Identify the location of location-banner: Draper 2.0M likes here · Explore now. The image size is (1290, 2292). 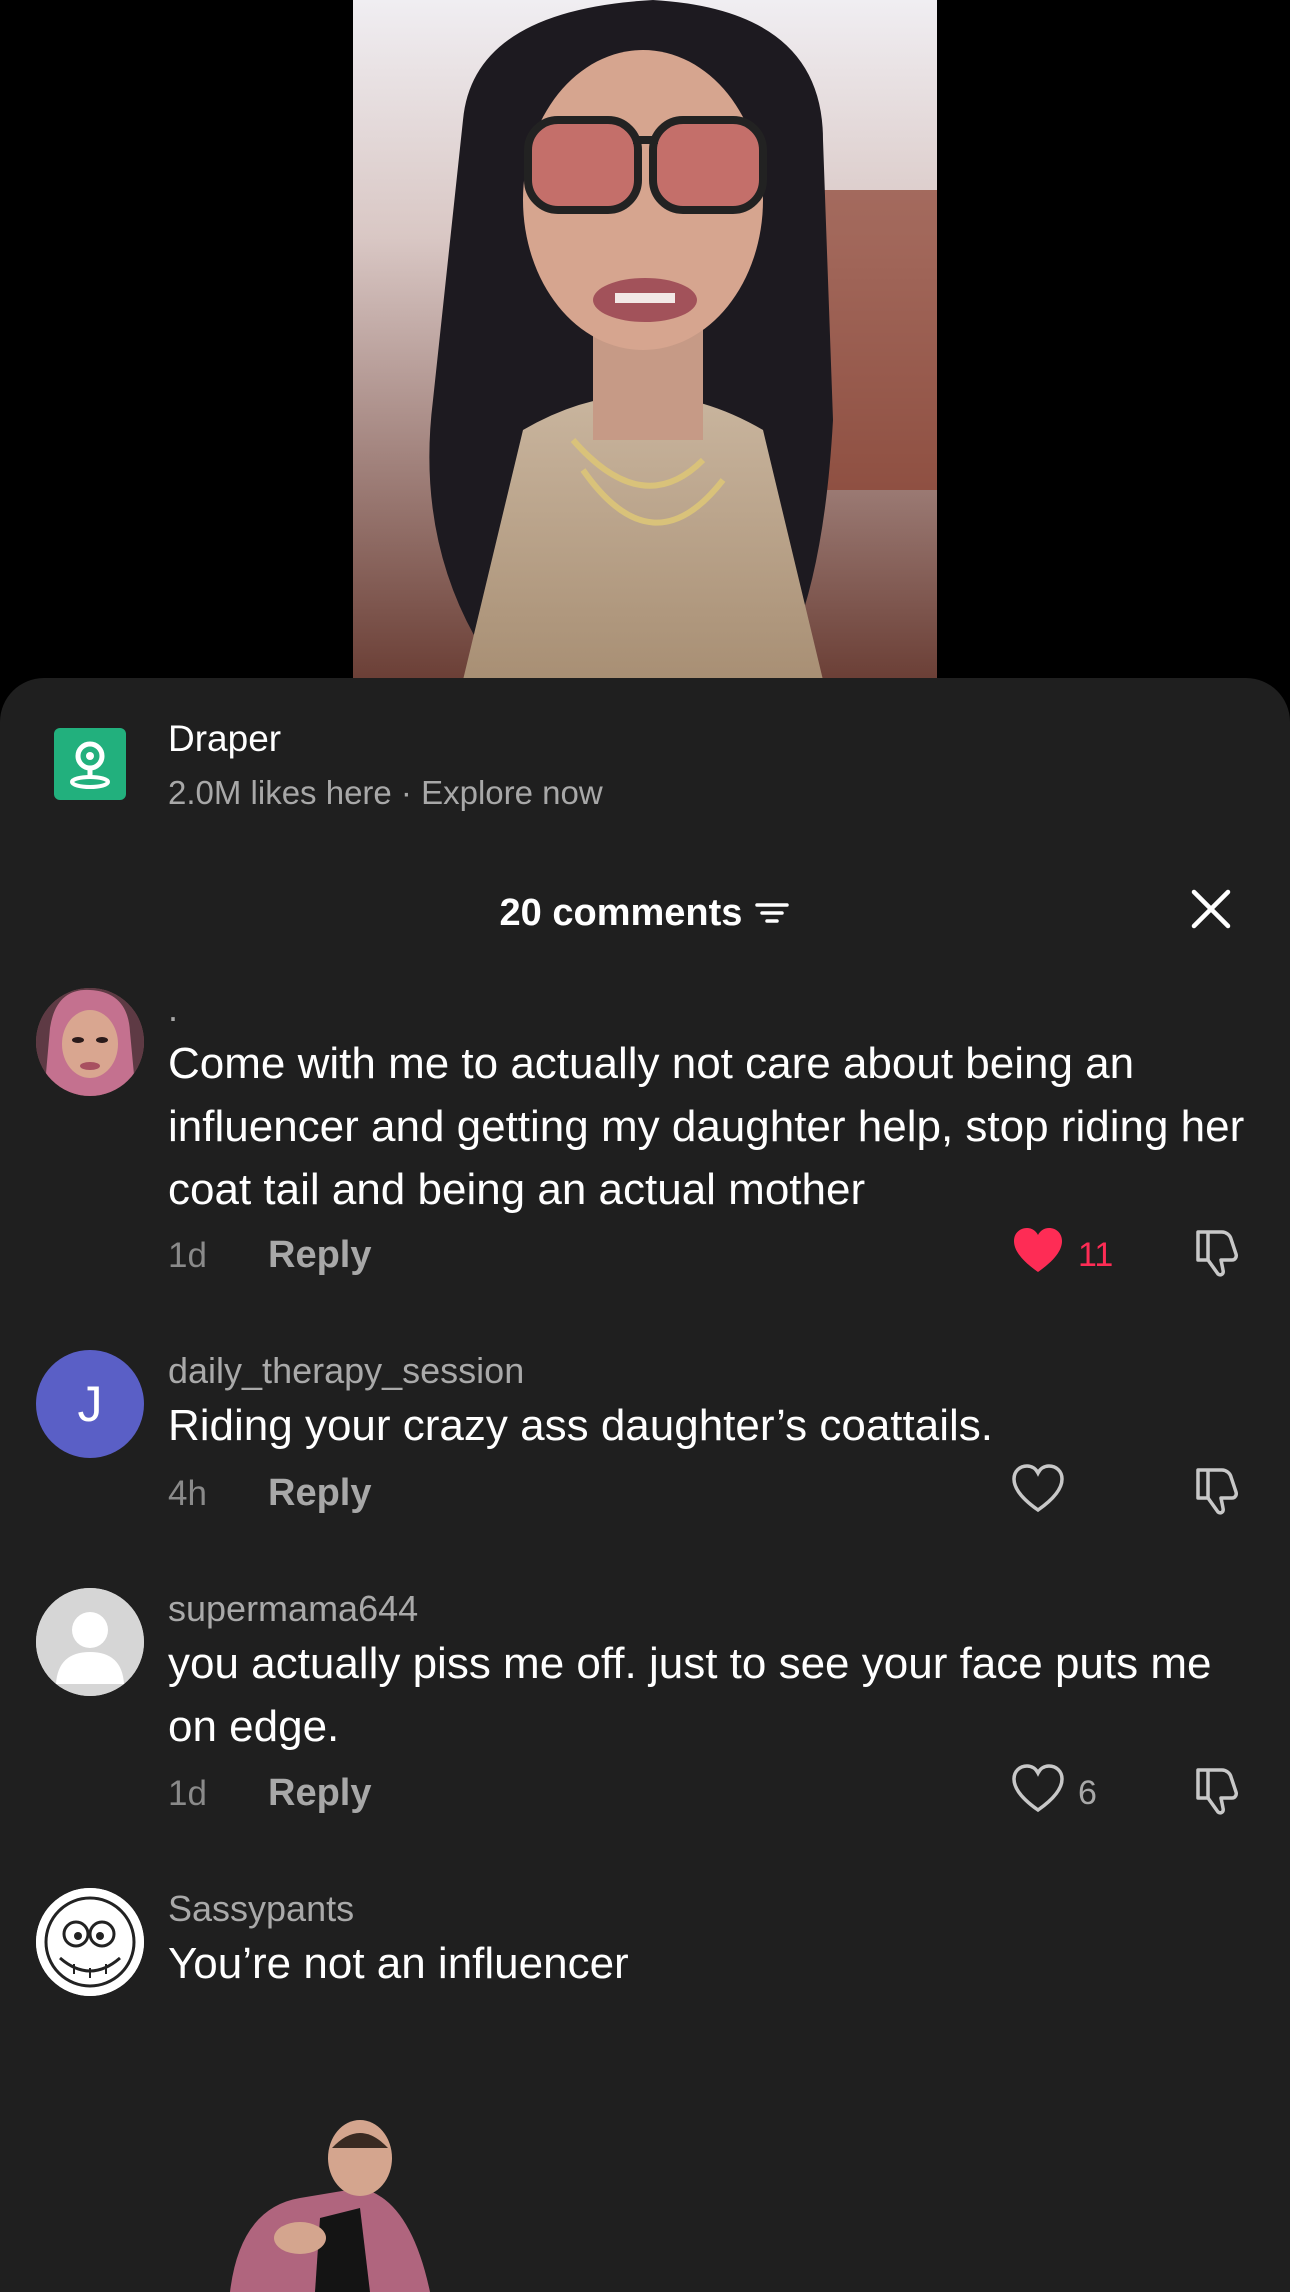
(645, 753).